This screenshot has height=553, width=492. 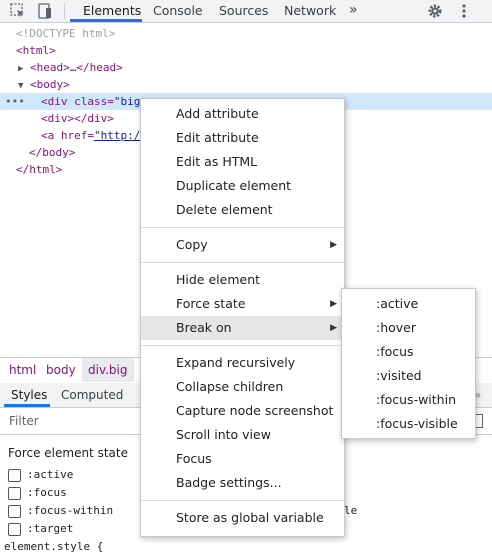 What do you see at coordinates (242, 363) in the screenshot?
I see `menu-item-expand-recursively: Expand recursively` at bounding box center [242, 363].